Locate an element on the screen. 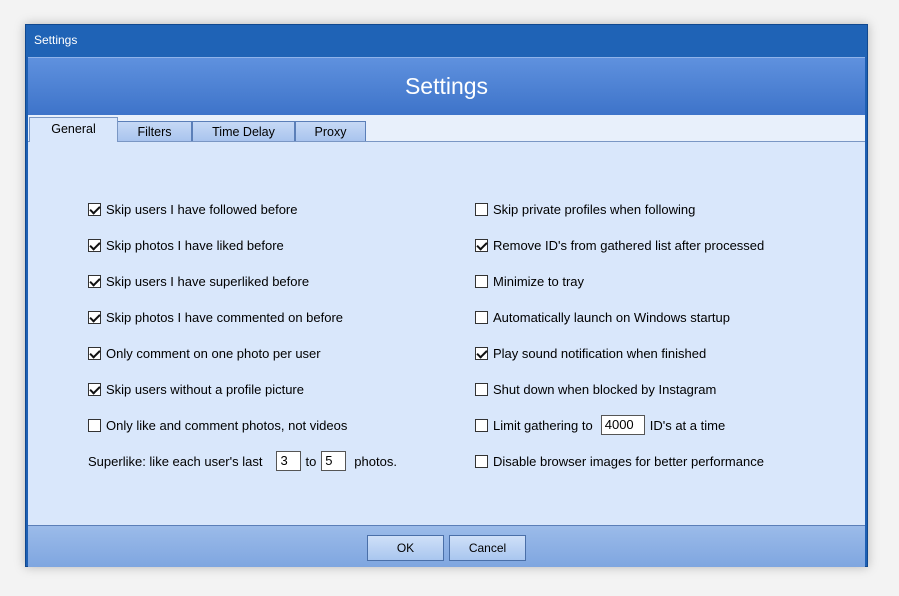  option-skip-followed: Skip users I have followed before is located at coordinates (193, 209).